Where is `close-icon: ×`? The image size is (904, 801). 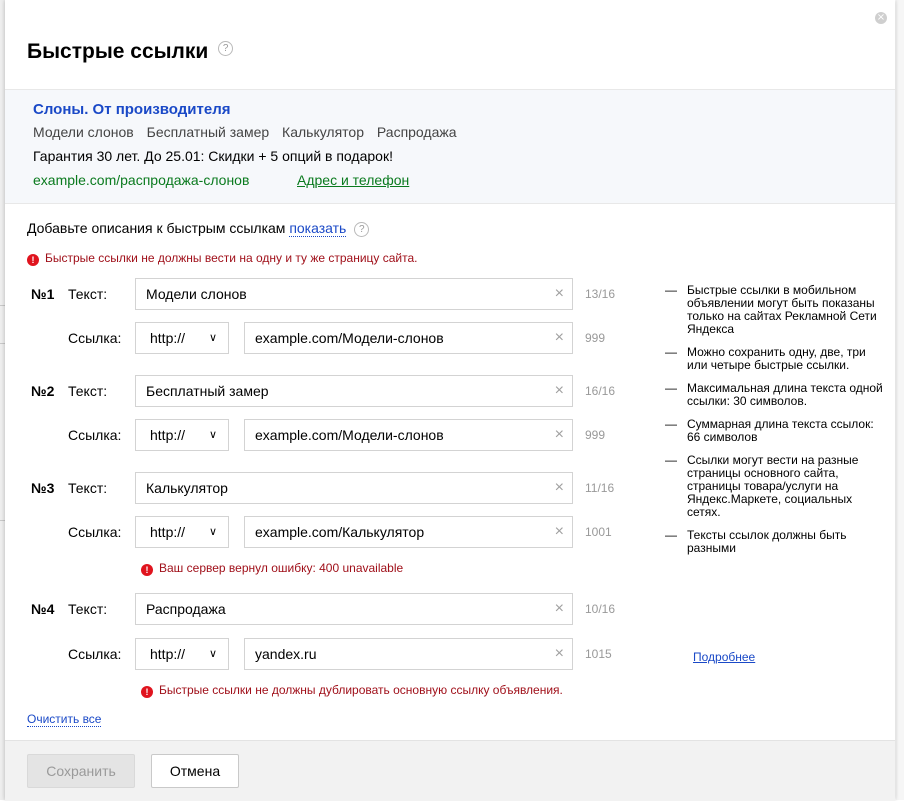
close-icon: × is located at coordinates (881, 18).